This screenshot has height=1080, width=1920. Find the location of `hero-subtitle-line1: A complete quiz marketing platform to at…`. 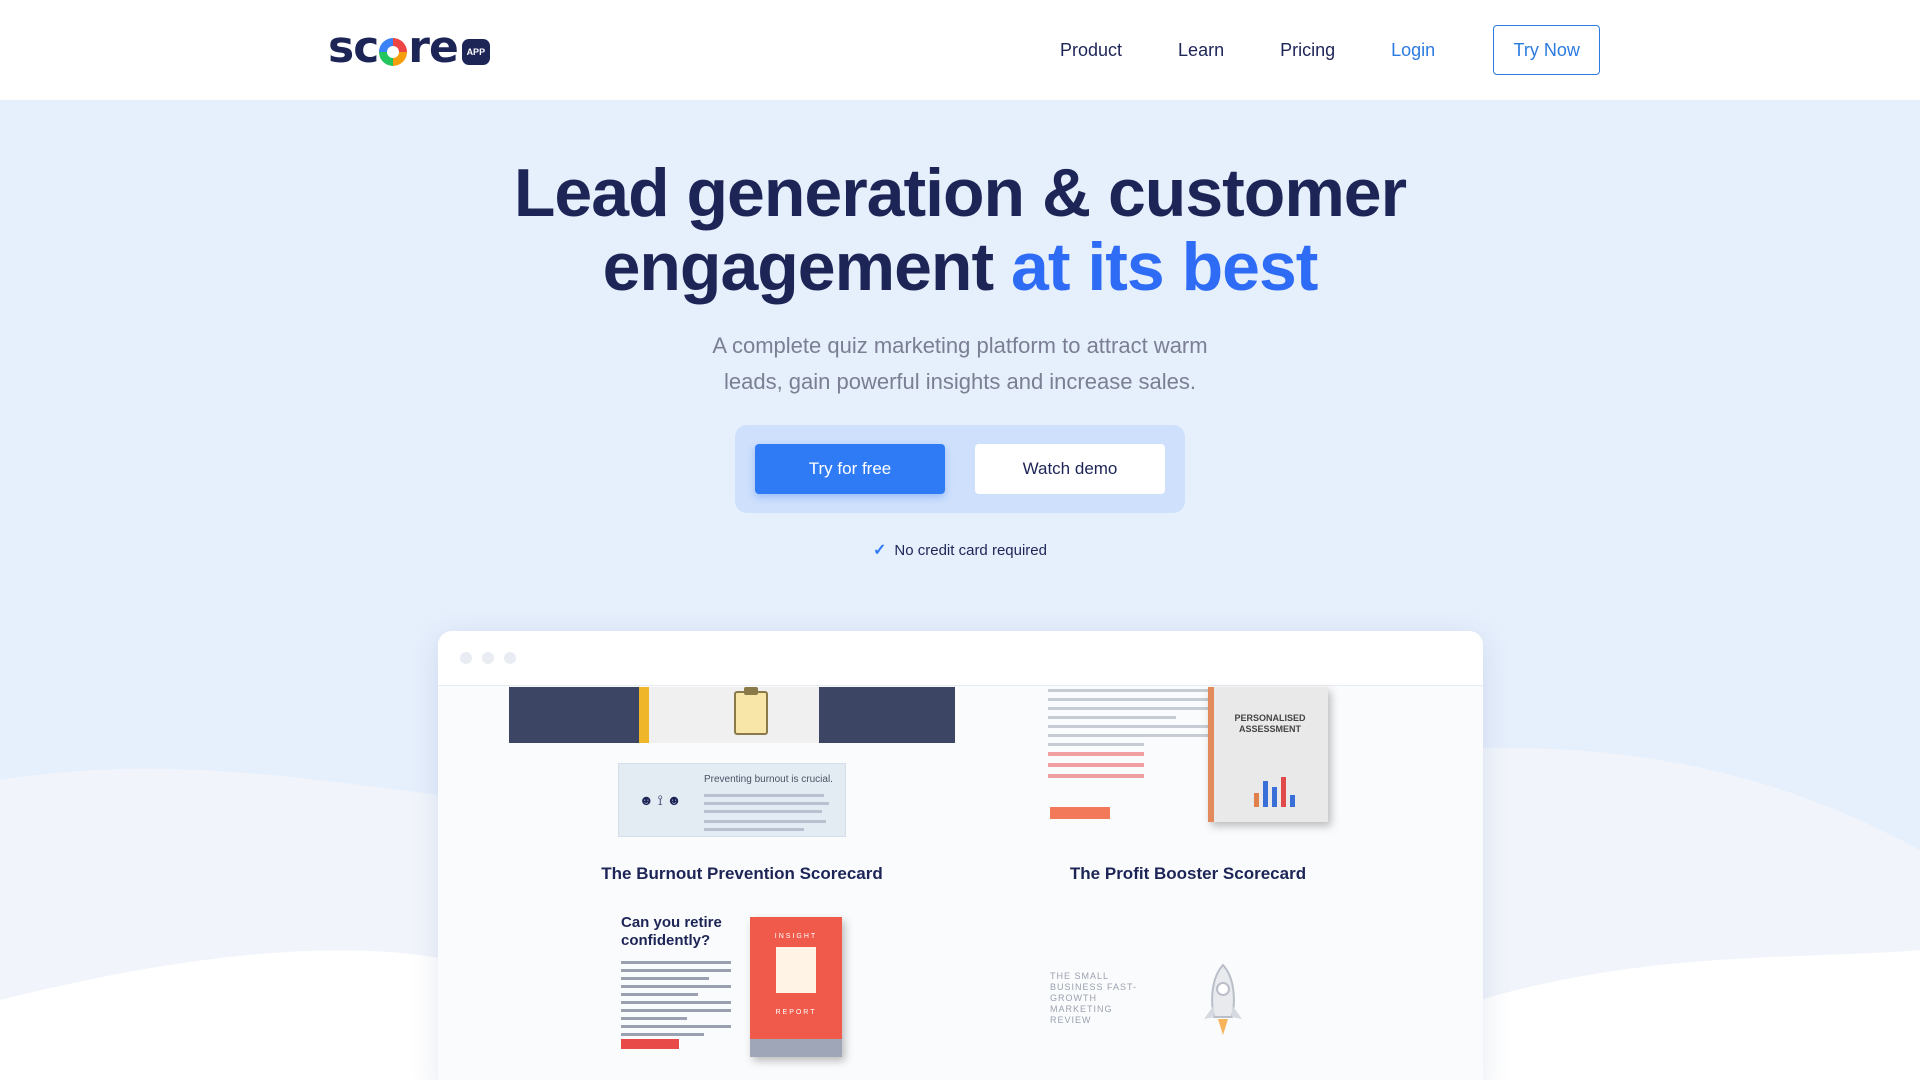

hero-subtitle-line1: A complete quiz marketing platform to at… is located at coordinates (960, 345).